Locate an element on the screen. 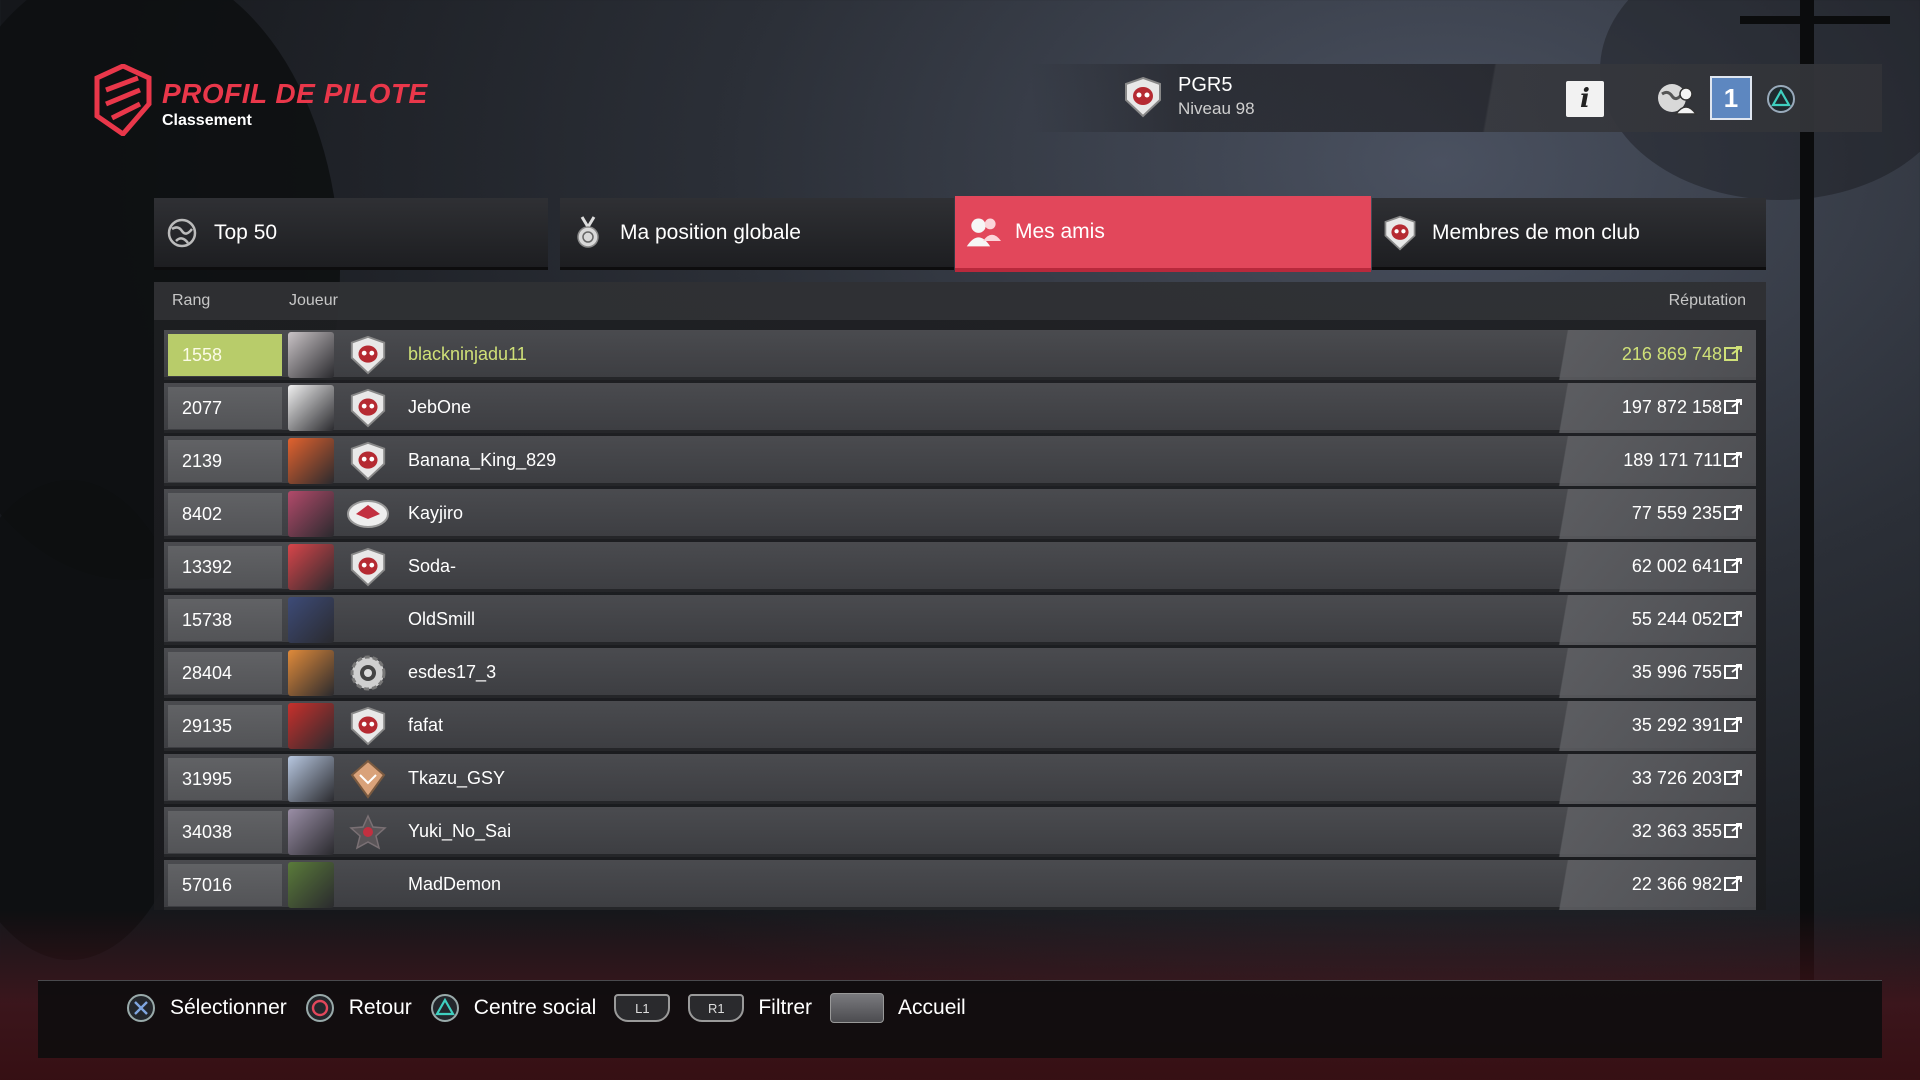 This screenshot has height=1080, width=1920. notification-count-badge: 1 is located at coordinates (1731, 98).